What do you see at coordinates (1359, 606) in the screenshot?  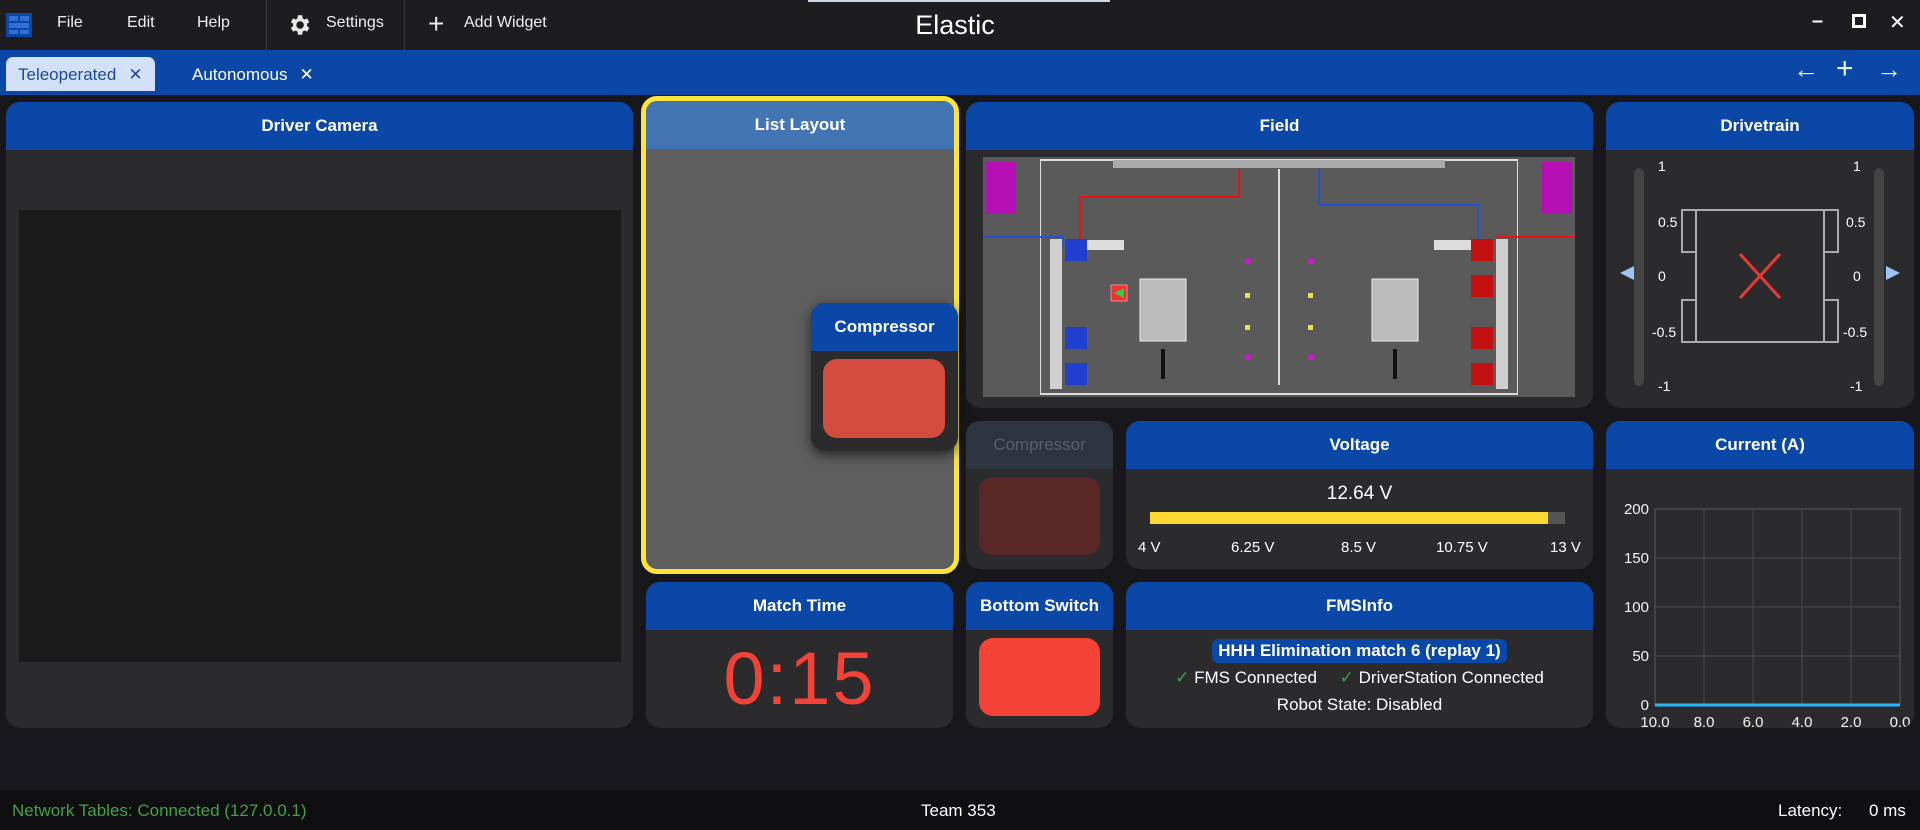 I see `widget-title: FMSInfo` at bounding box center [1359, 606].